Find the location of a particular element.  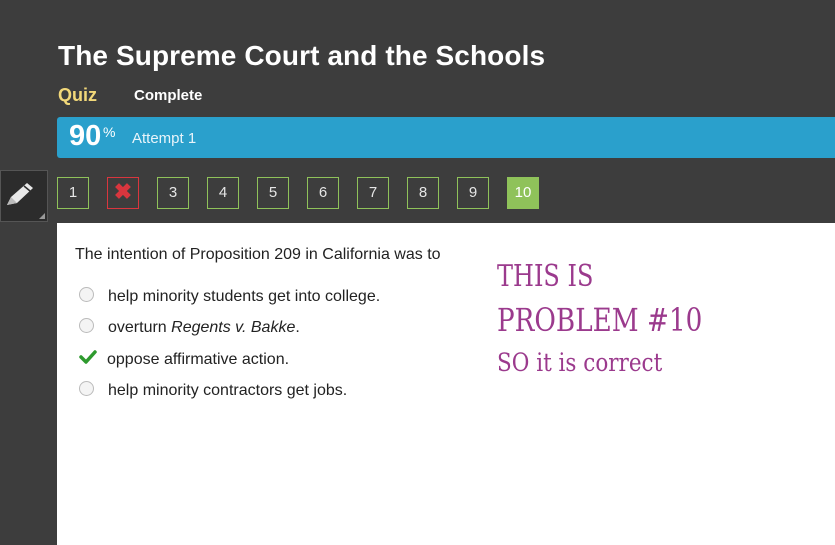

question-nav-10: 10 is located at coordinates (523, 193).